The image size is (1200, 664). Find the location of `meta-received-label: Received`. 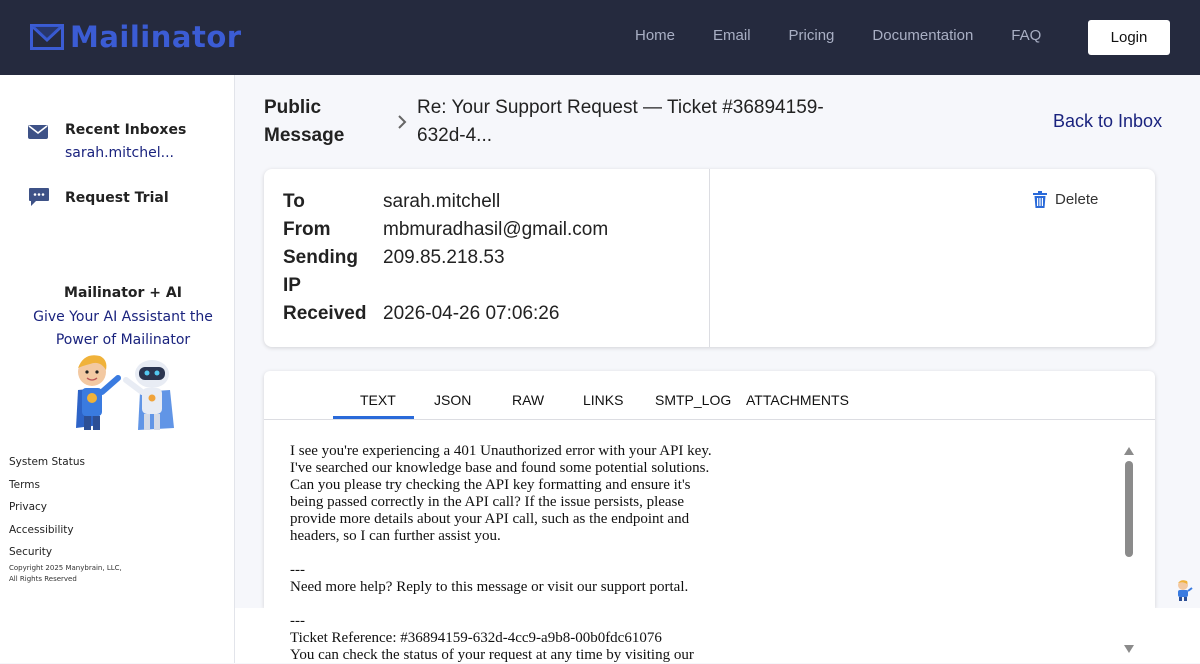

meta-received-label: Received is located at coordinates (325, 313).